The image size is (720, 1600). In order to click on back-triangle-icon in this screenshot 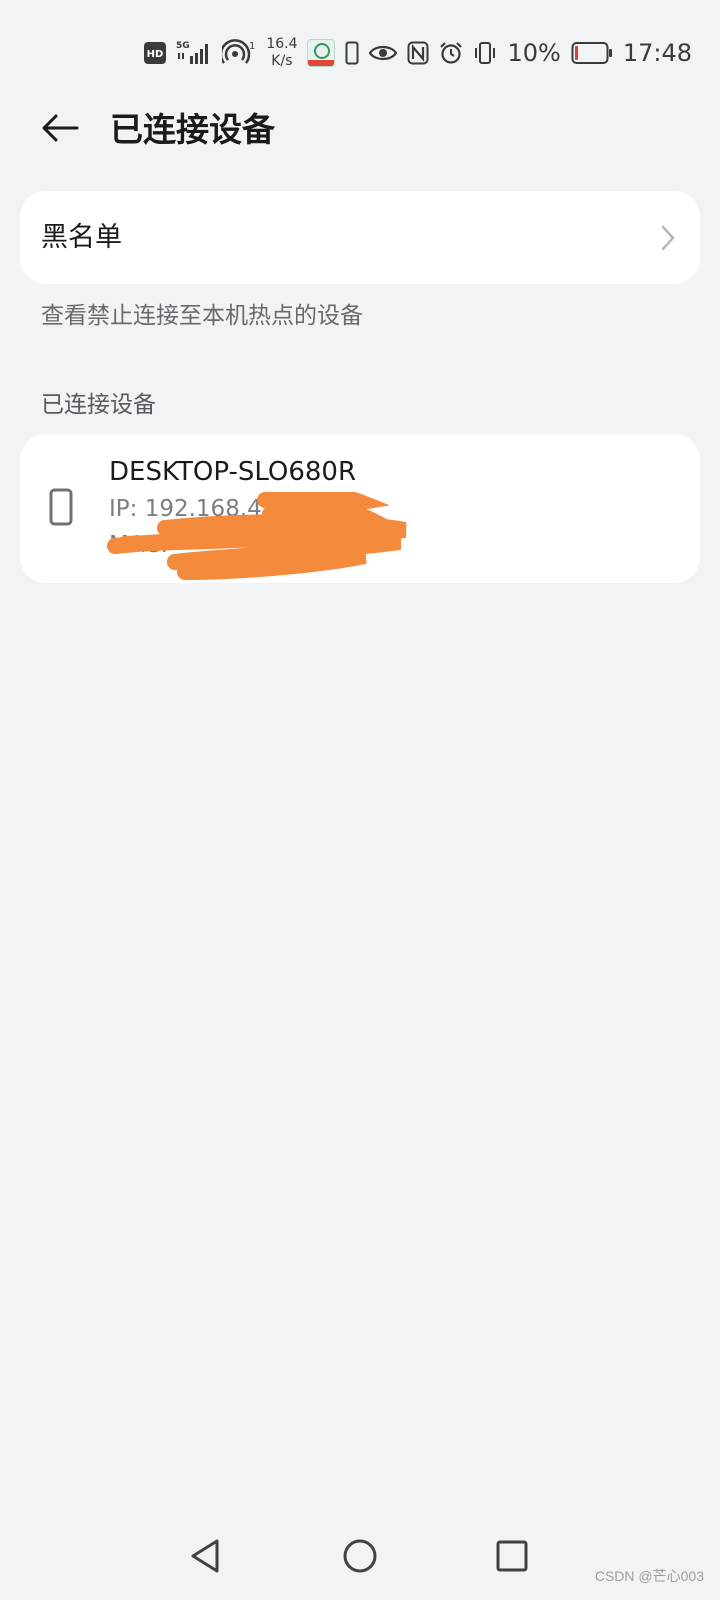, I will do `click(205, 1558)`.